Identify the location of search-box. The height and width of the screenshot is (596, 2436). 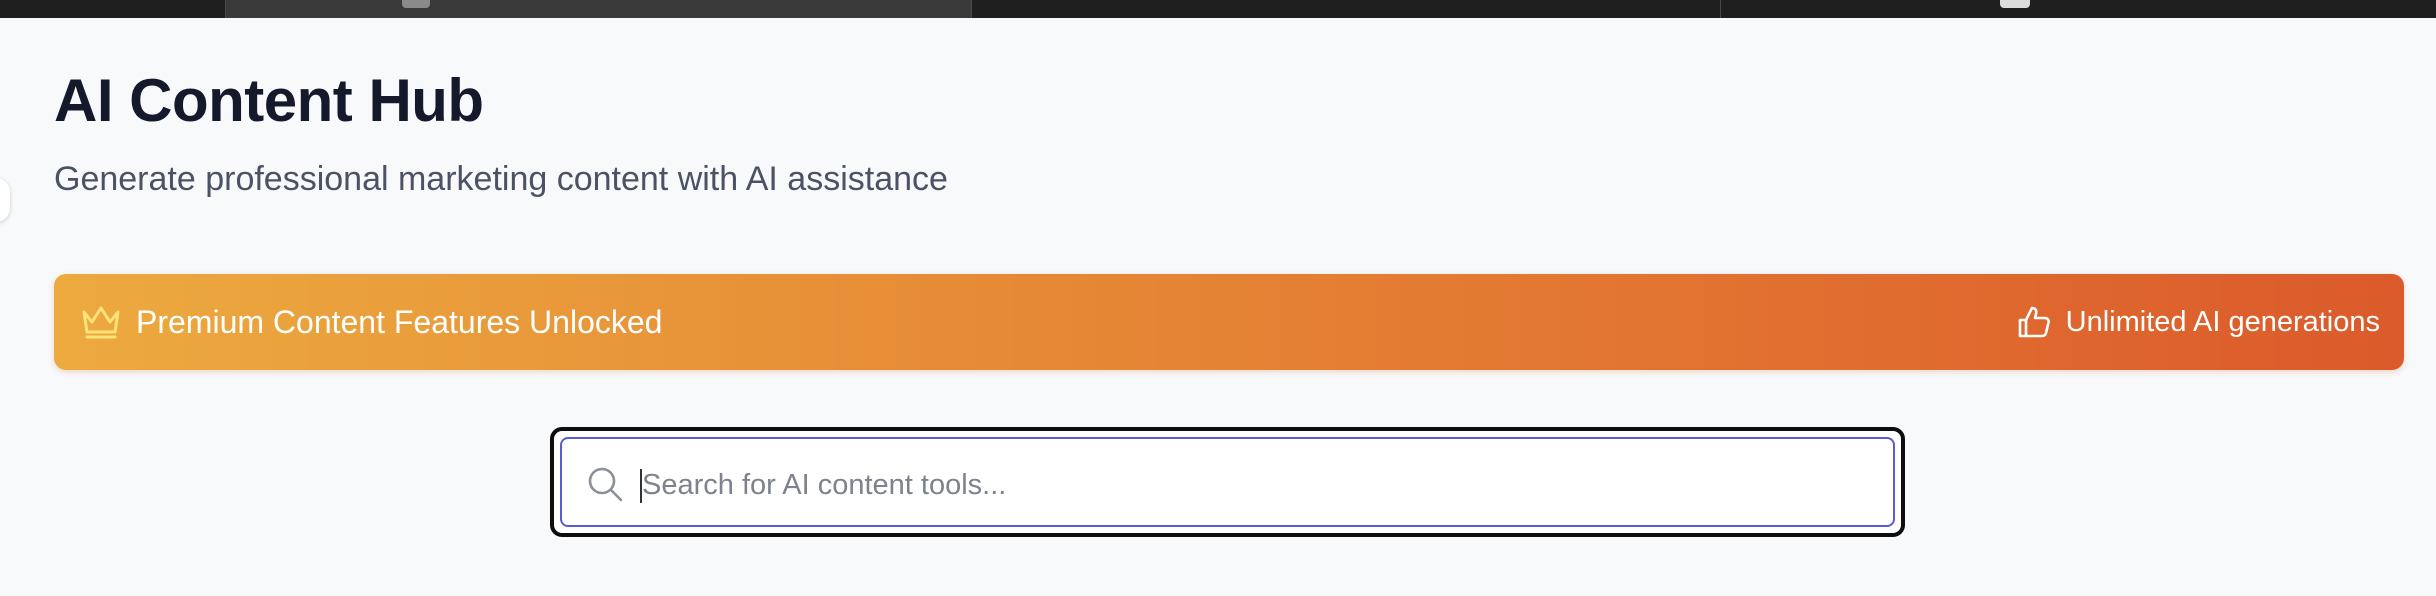
(1227, 482).